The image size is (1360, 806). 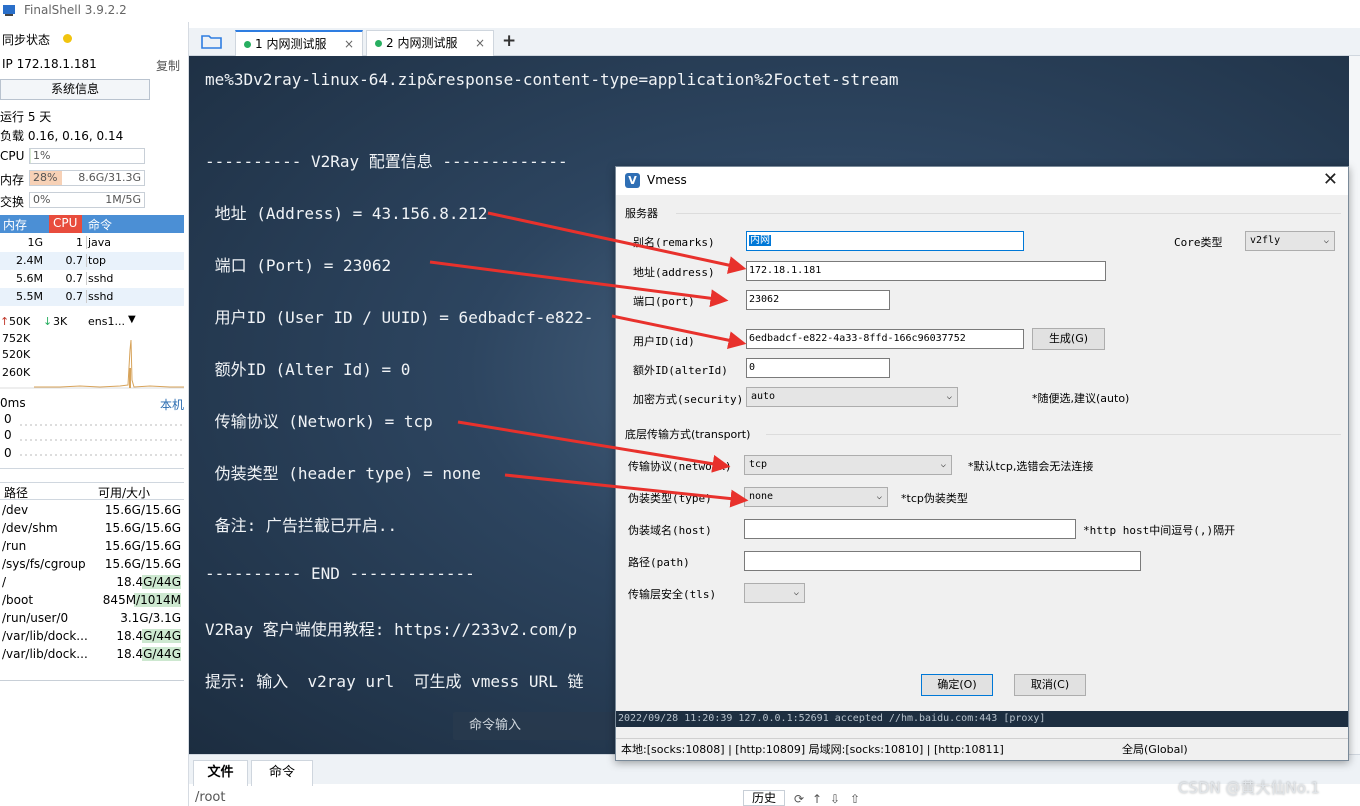 I want to click on dialog-title: Vmess, so click(x=667, y=180).